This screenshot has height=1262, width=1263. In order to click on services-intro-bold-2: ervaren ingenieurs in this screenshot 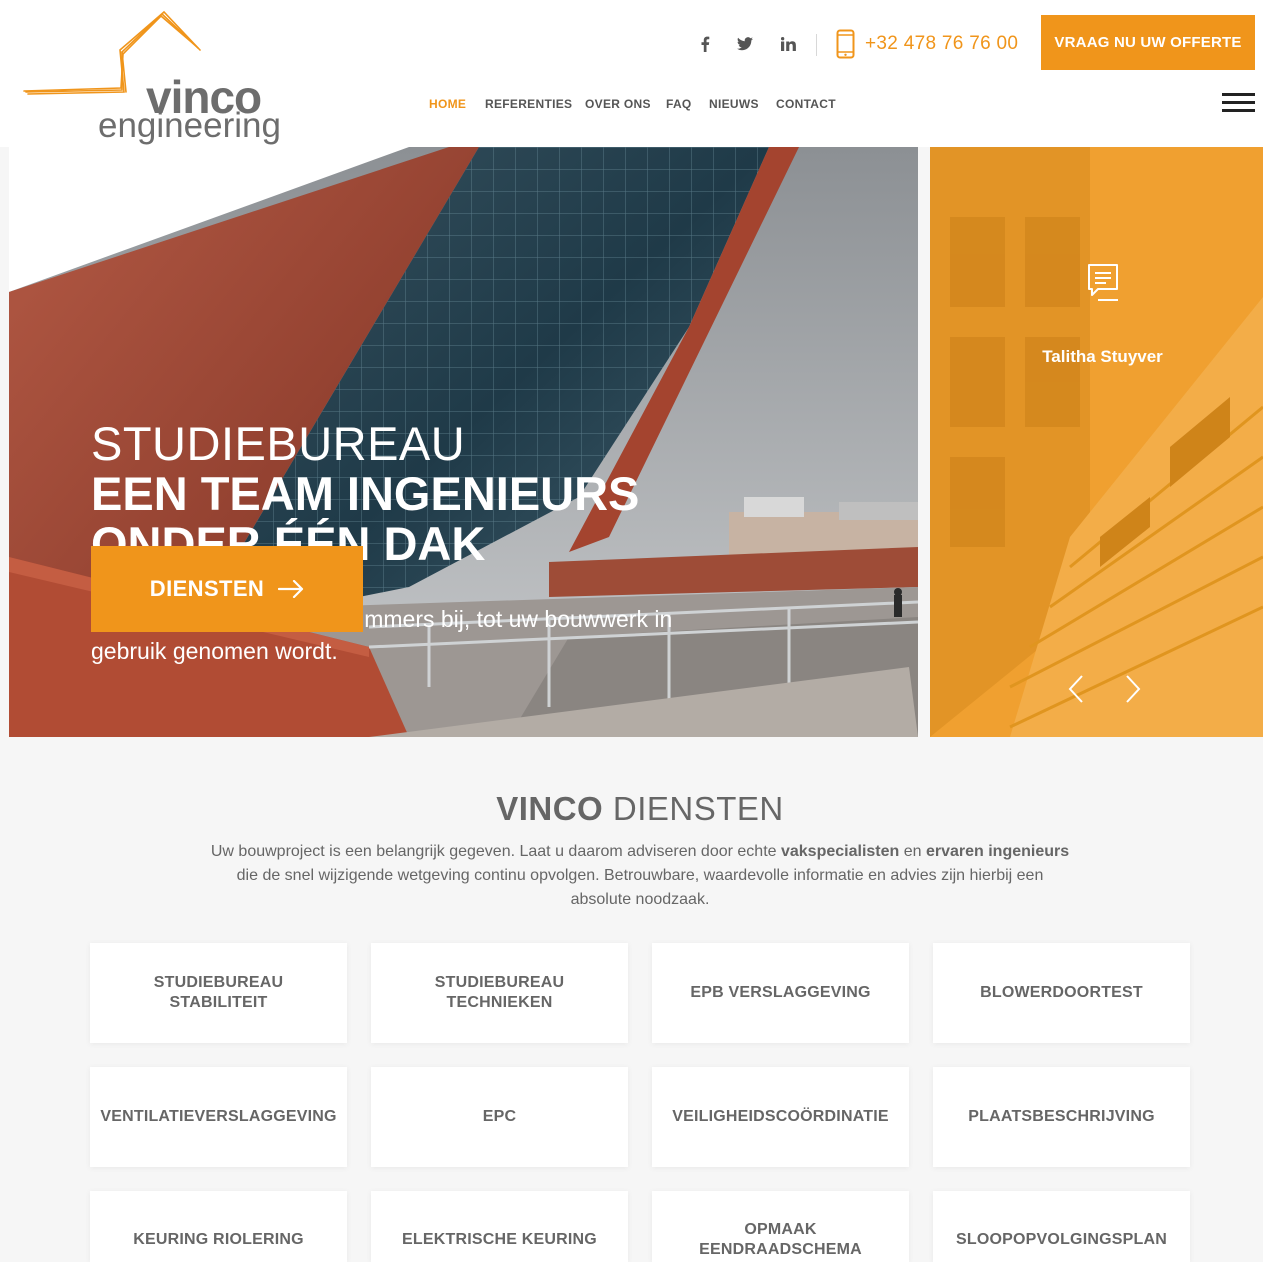, I will do `click(997, 851)`.